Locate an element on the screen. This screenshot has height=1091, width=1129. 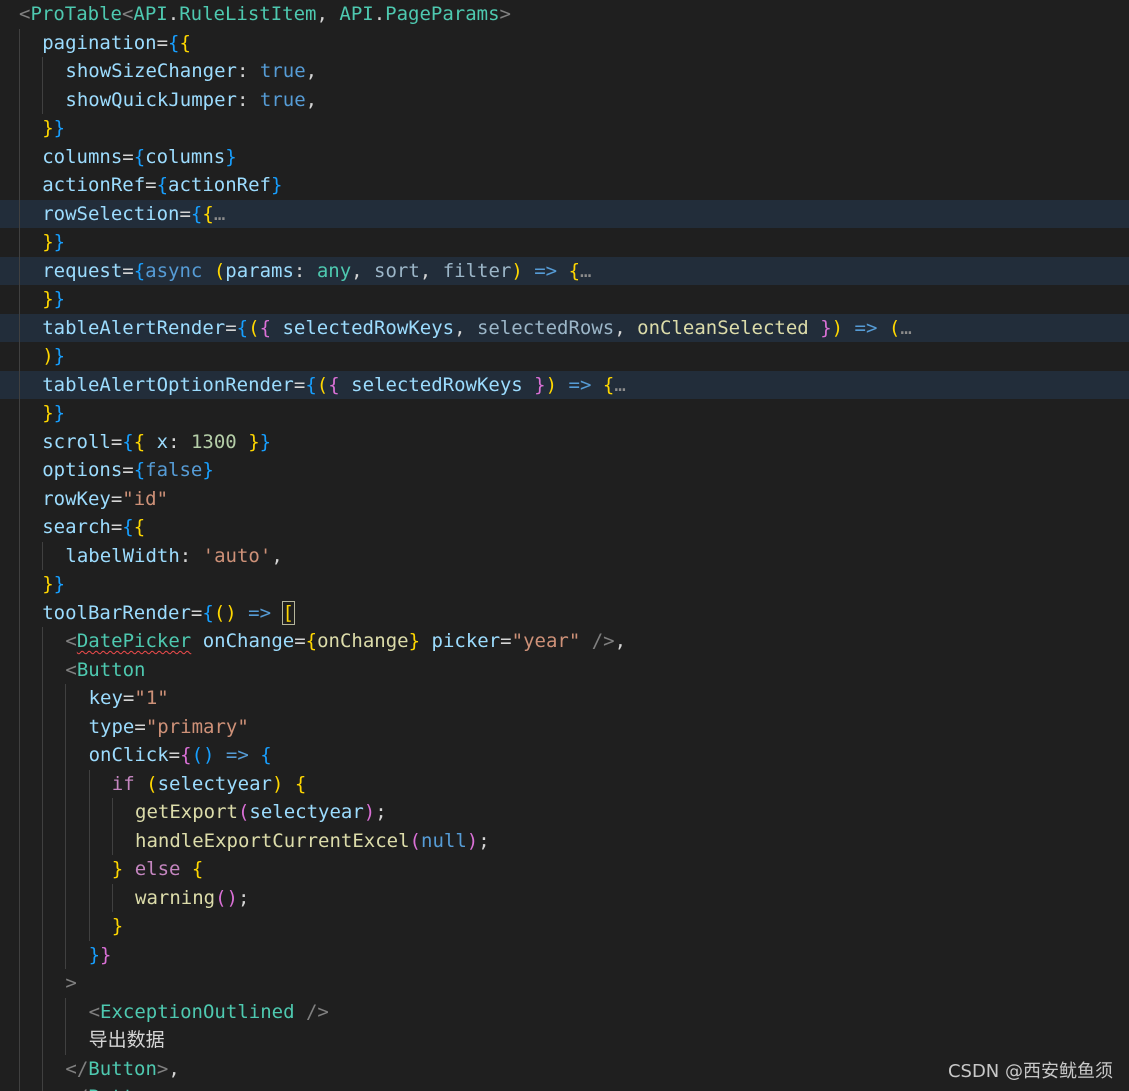
code-token: filter is located at coordinates (477, 270).